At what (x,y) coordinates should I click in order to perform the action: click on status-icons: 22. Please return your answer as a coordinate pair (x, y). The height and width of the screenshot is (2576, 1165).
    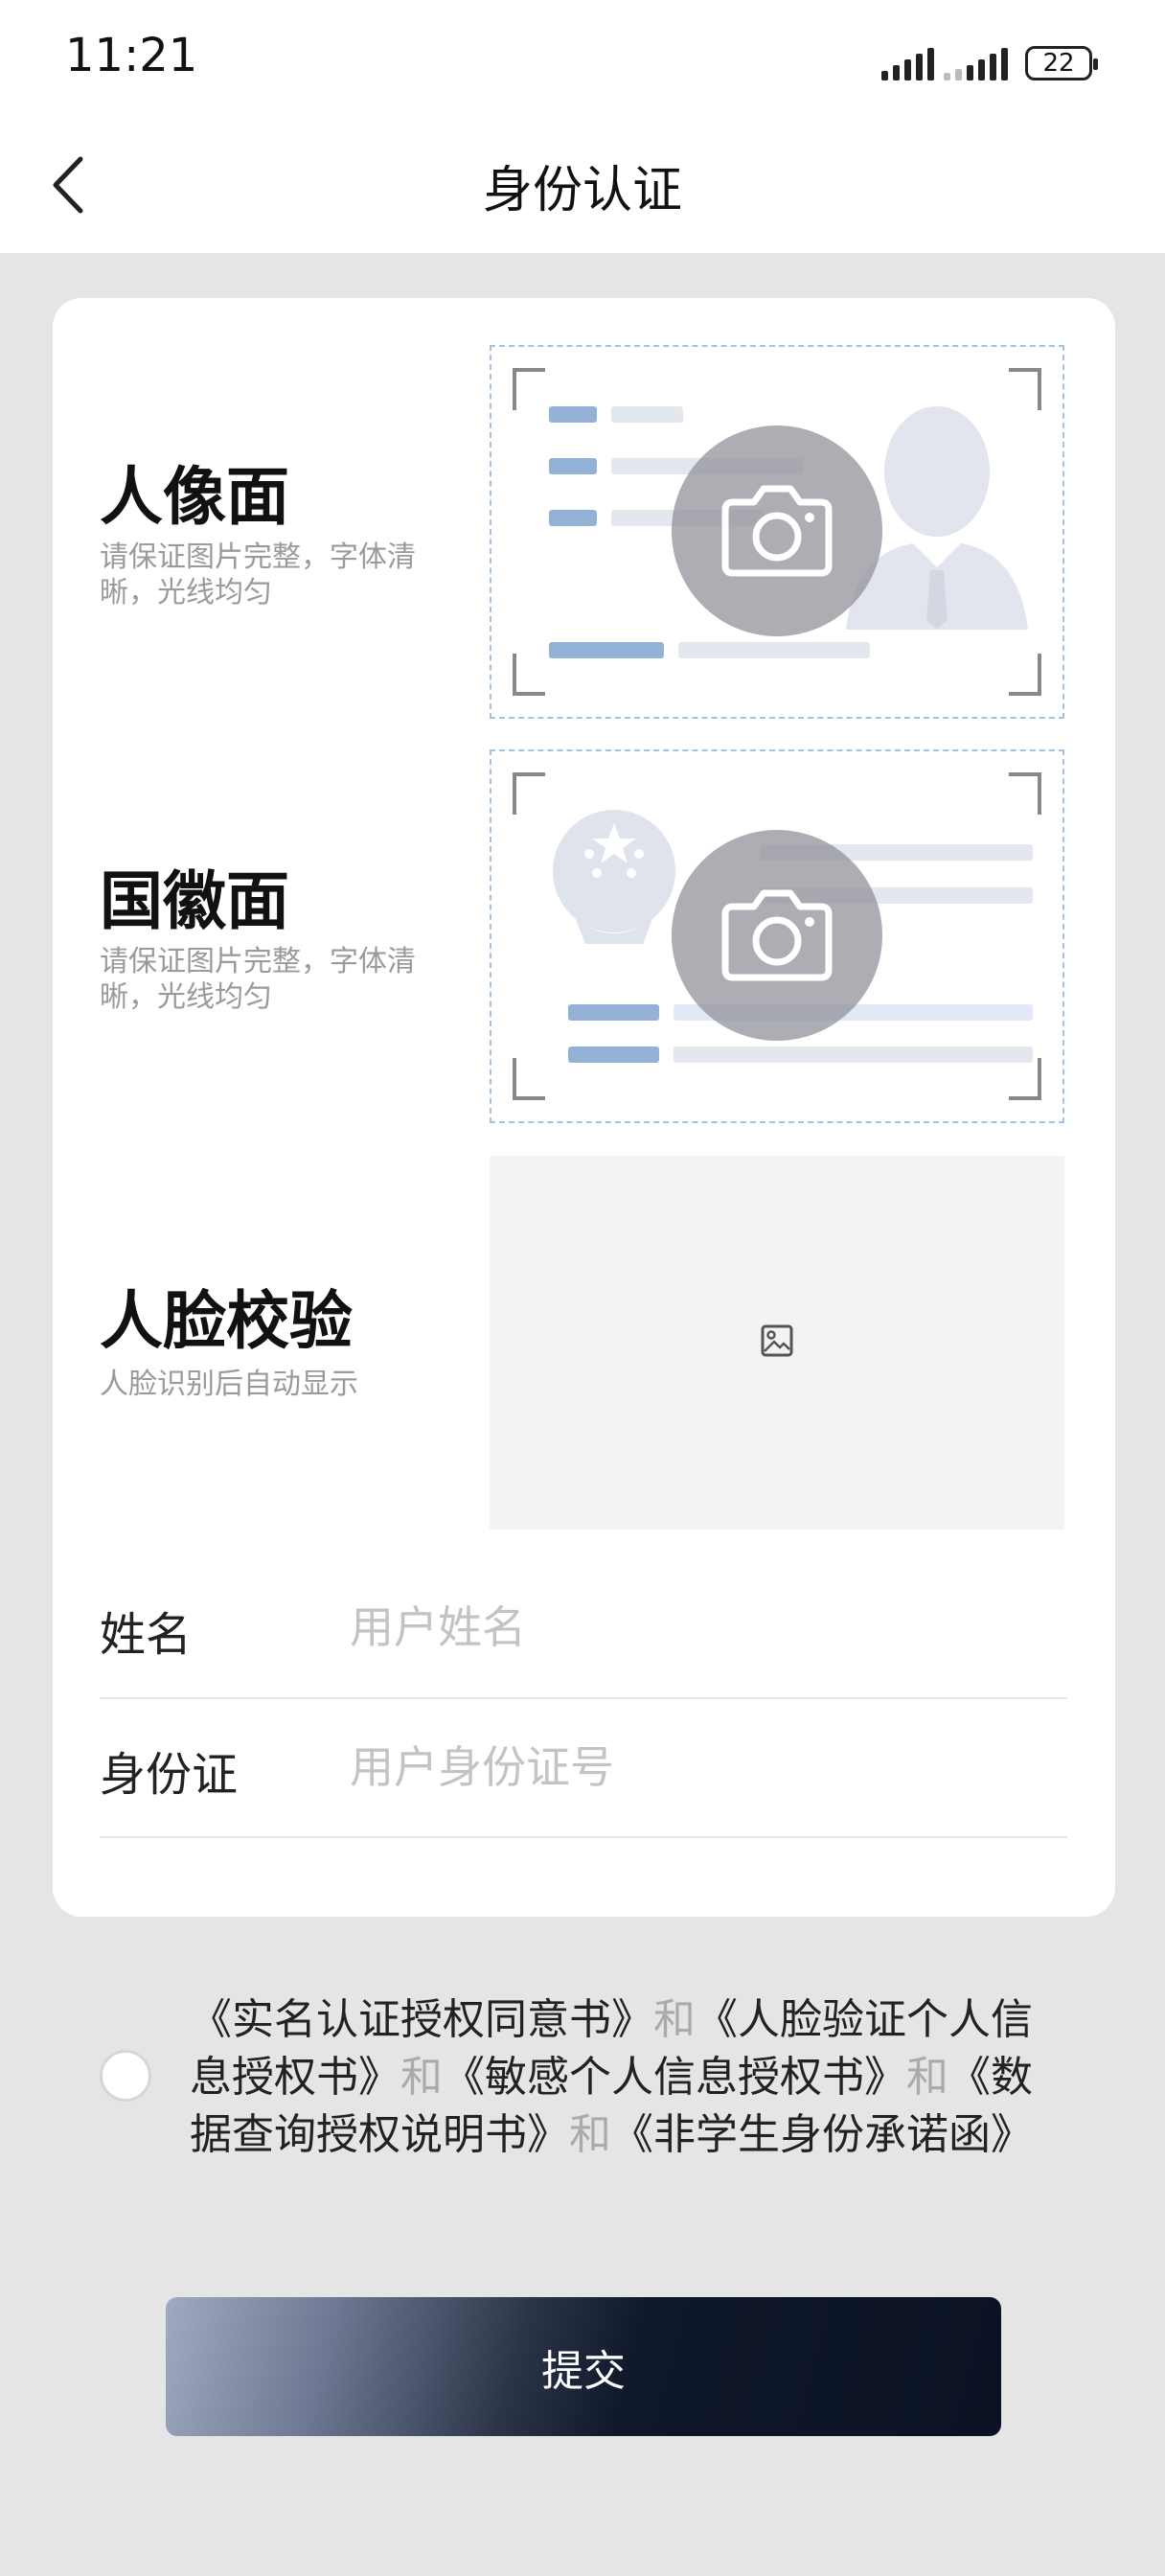
    Looking at the image, I should click on (990, 58).